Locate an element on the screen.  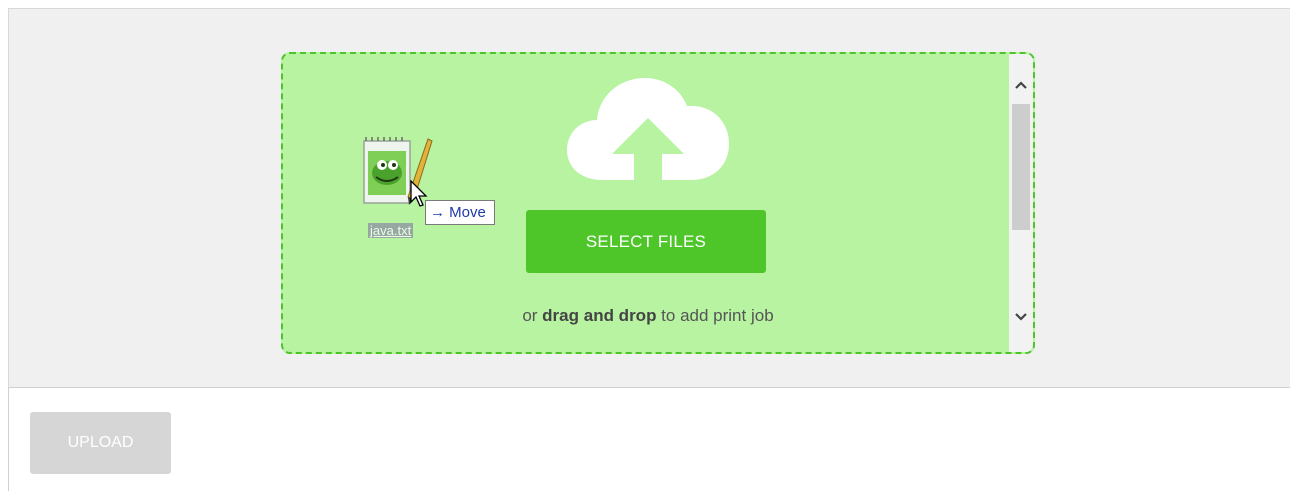
upload-button: UPLOAD is located at coordinates (100, 443).